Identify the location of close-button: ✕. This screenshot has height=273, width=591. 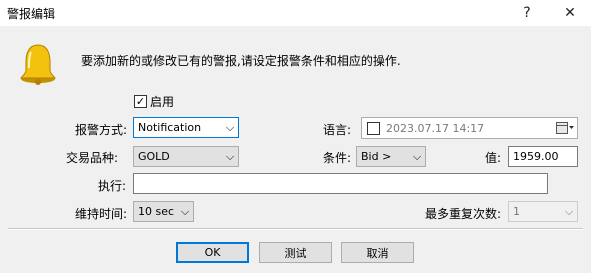
(570, 13).